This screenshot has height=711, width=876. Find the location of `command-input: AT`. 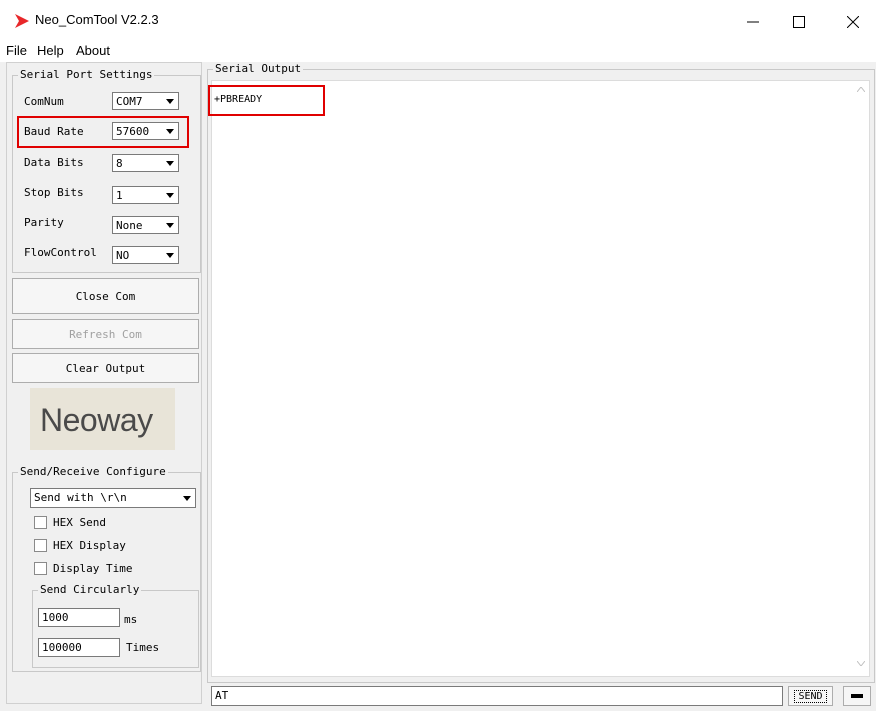

command-input: AT is located at coordinates (497, 696).